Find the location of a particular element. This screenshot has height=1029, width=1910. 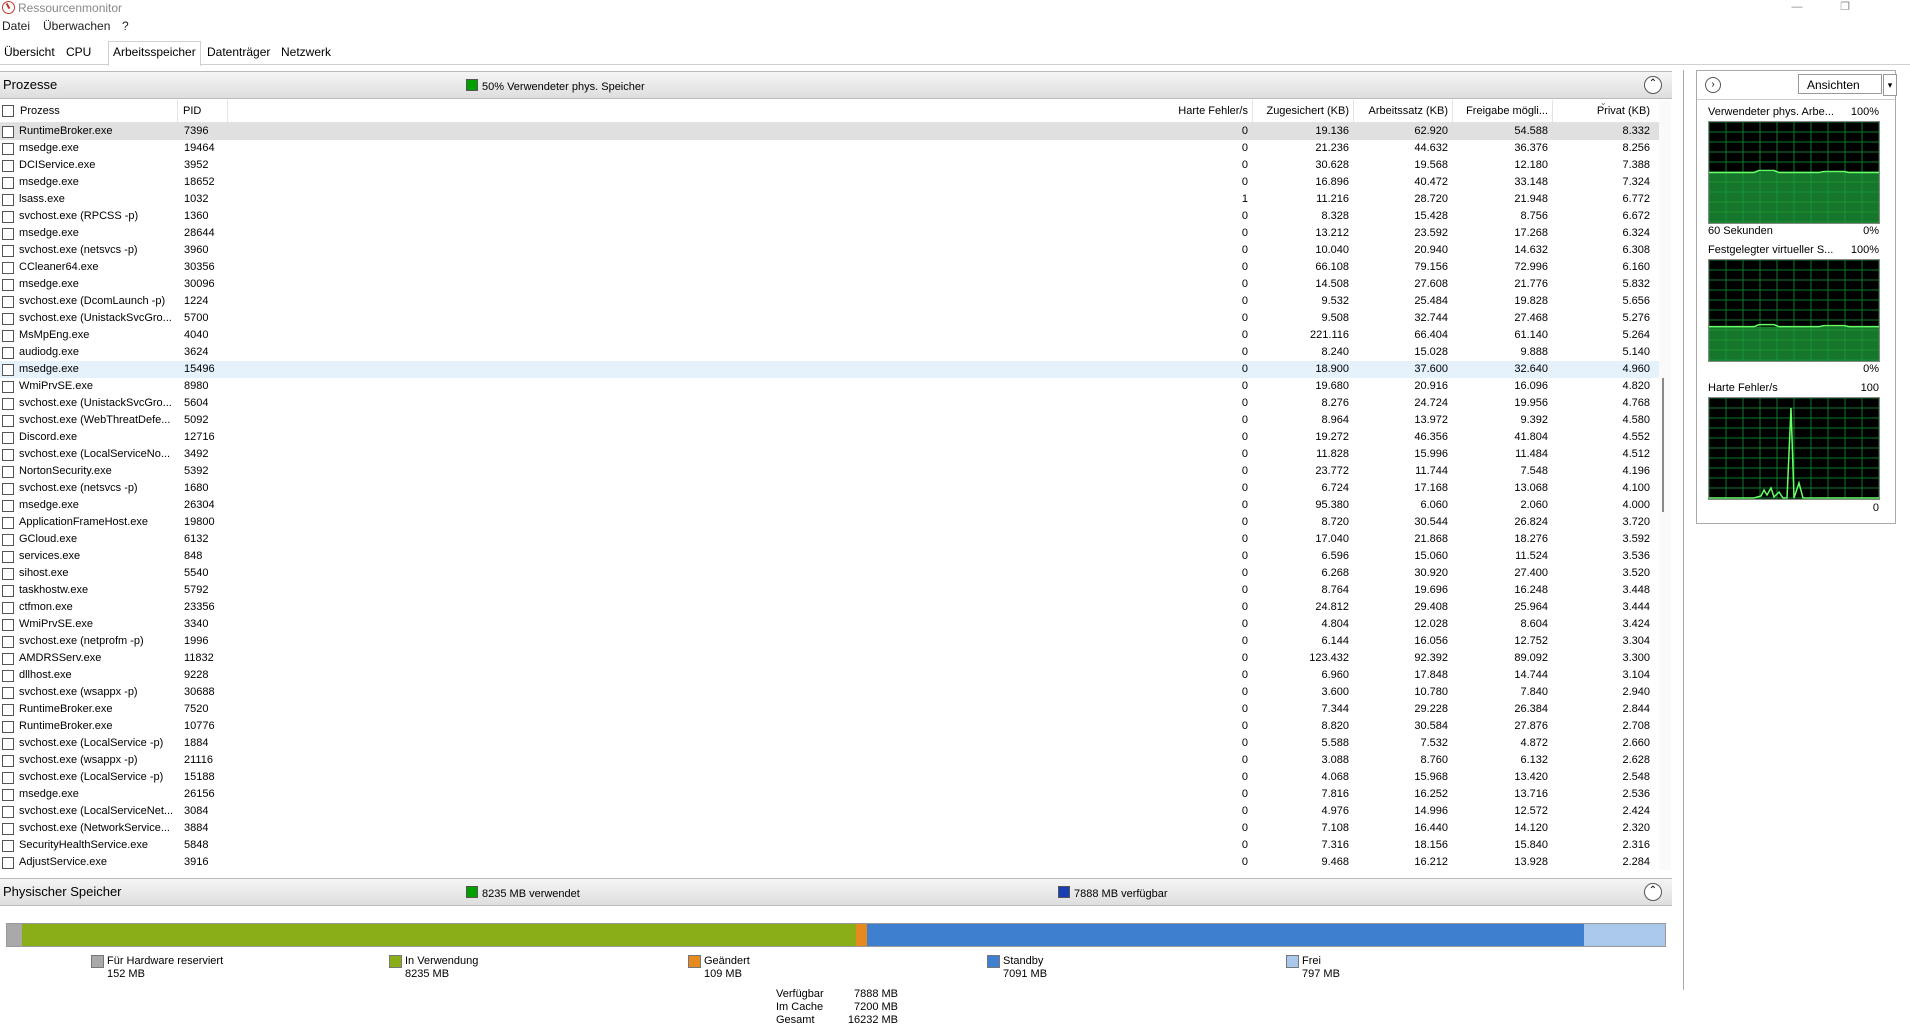

column-harte-fehler: Harte Fehler/s is located at coordinates (1213, 111).